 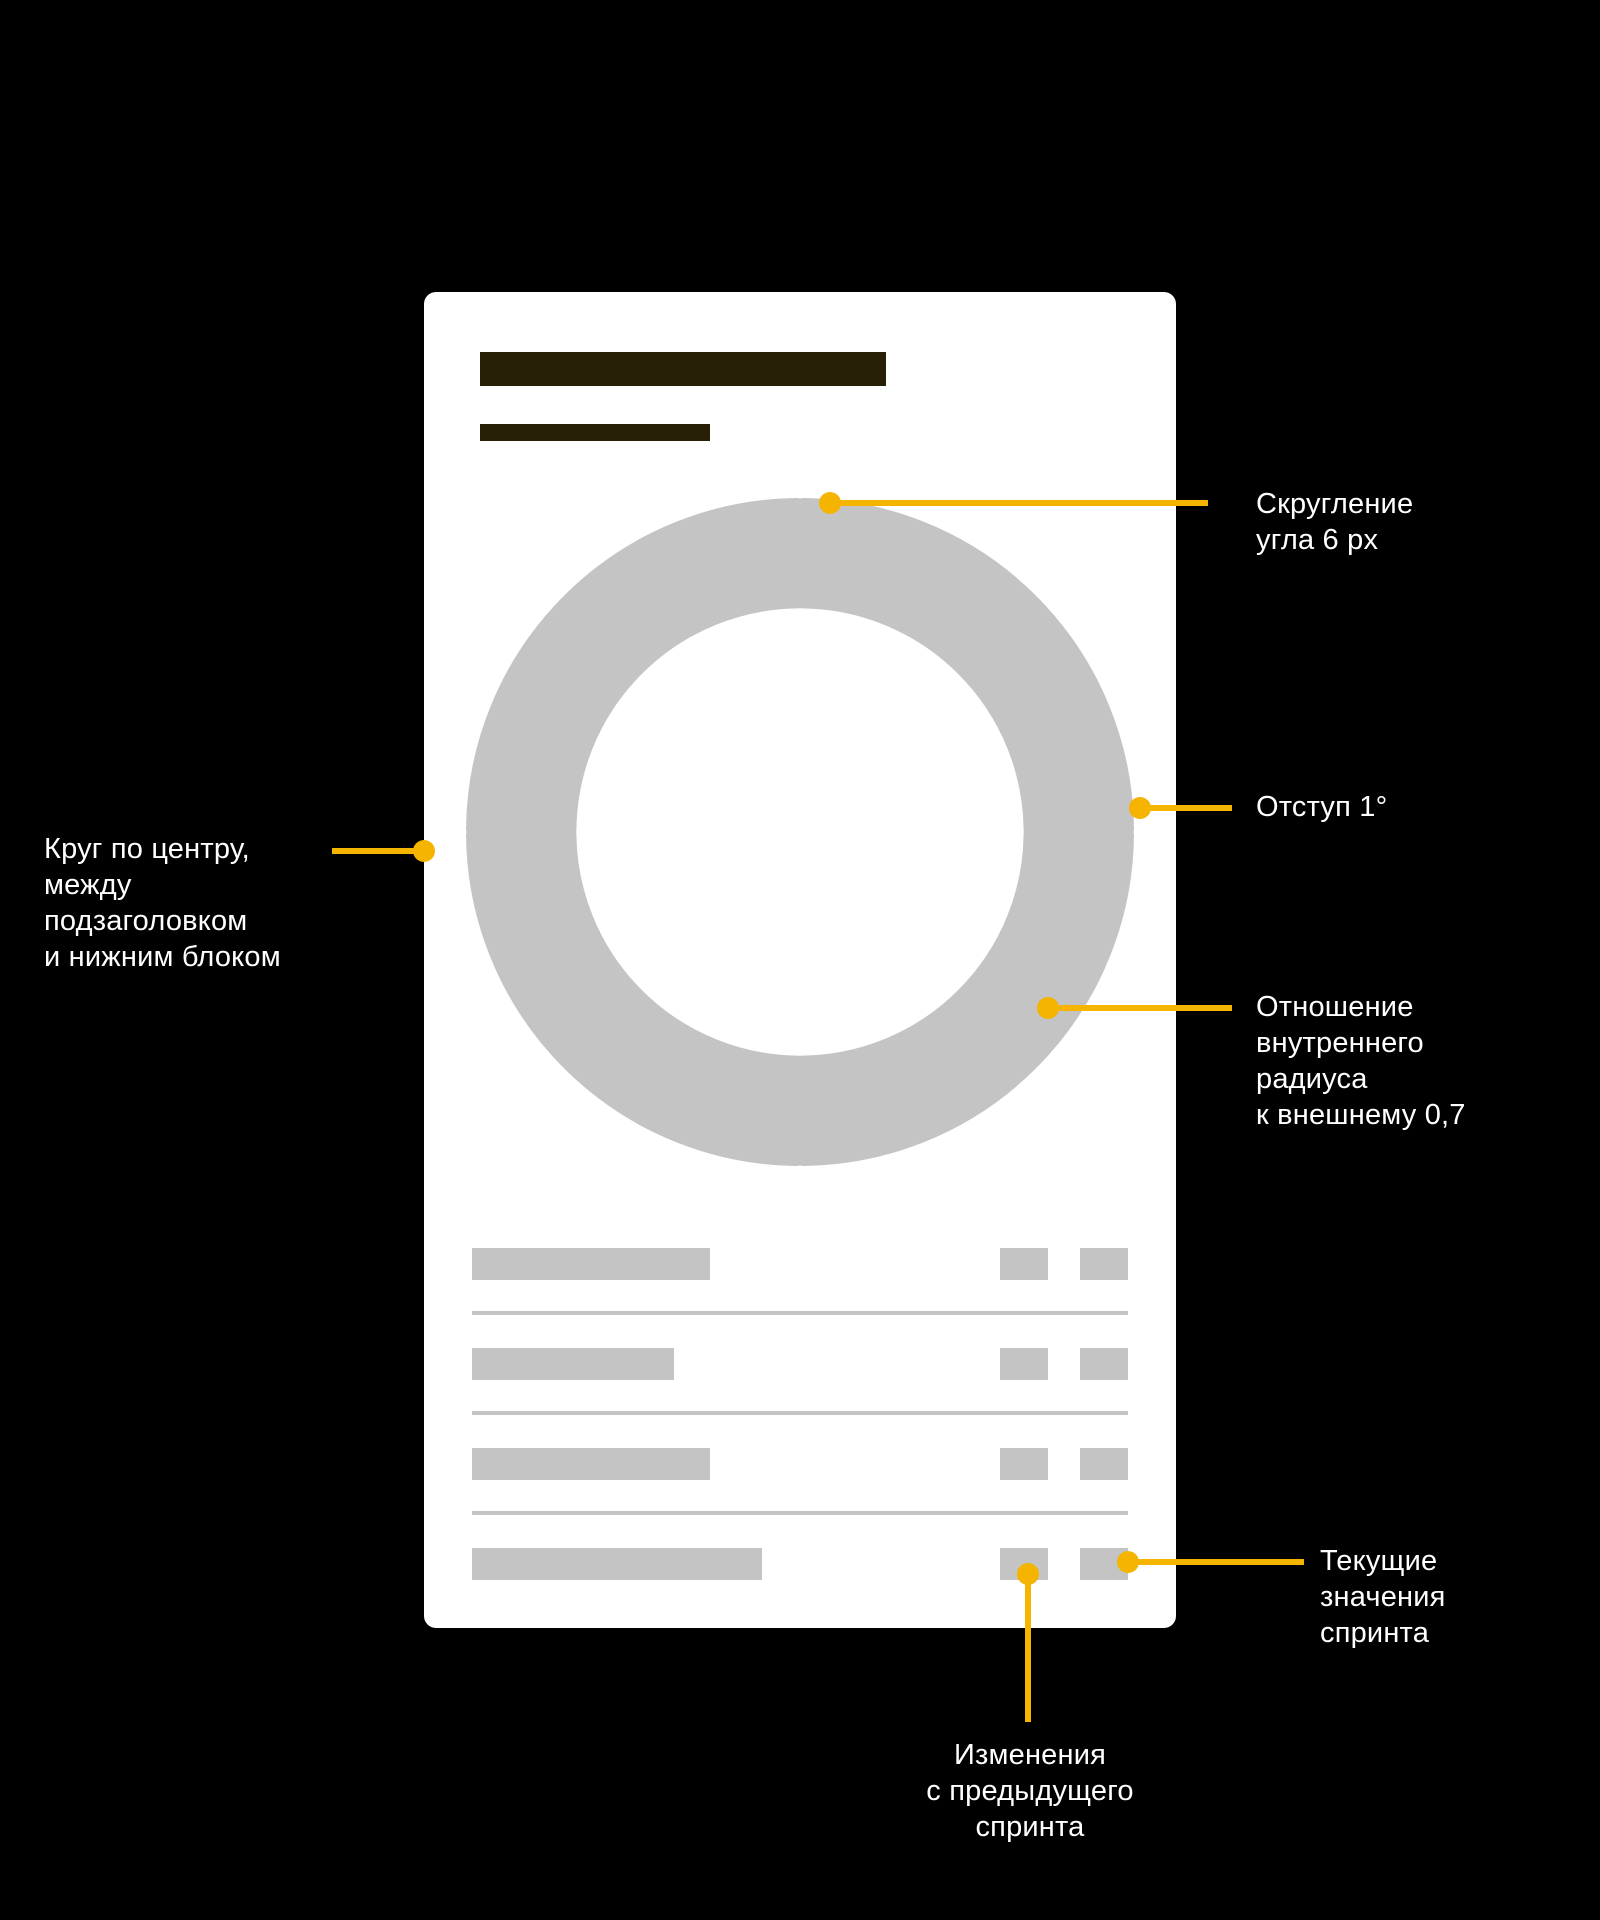 I want to click on annotation-gap: Отступ 1°, so click(x=1322, y=807).